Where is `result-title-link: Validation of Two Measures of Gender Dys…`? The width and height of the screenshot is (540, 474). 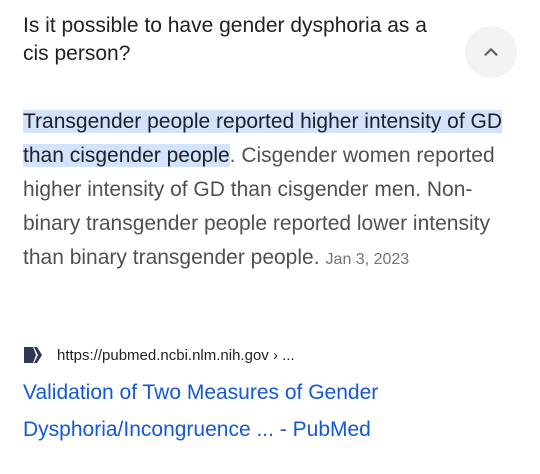 result-title-link: Validation of Two Measures of Gender Dys… is located at coordinates (273, 411).